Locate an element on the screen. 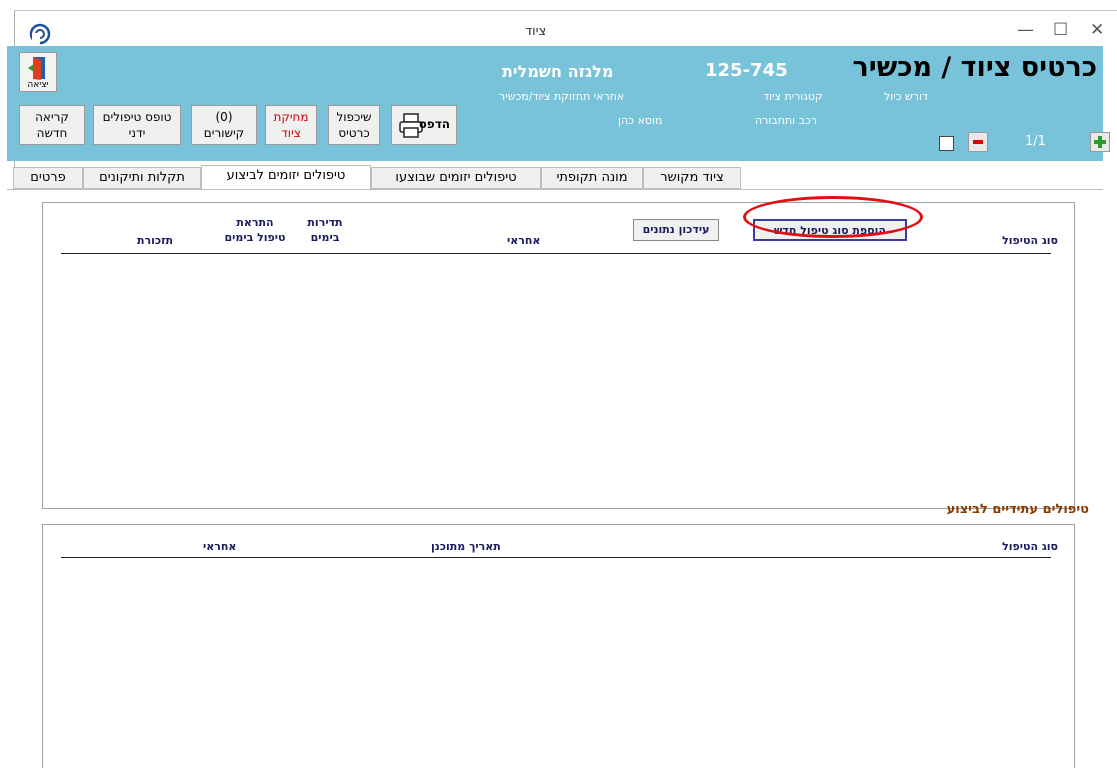 This screenshot has width=1117, height=768. tab-planned-to-do: טיפולים יזומים לביצוע is located at coordinates (286, 177).